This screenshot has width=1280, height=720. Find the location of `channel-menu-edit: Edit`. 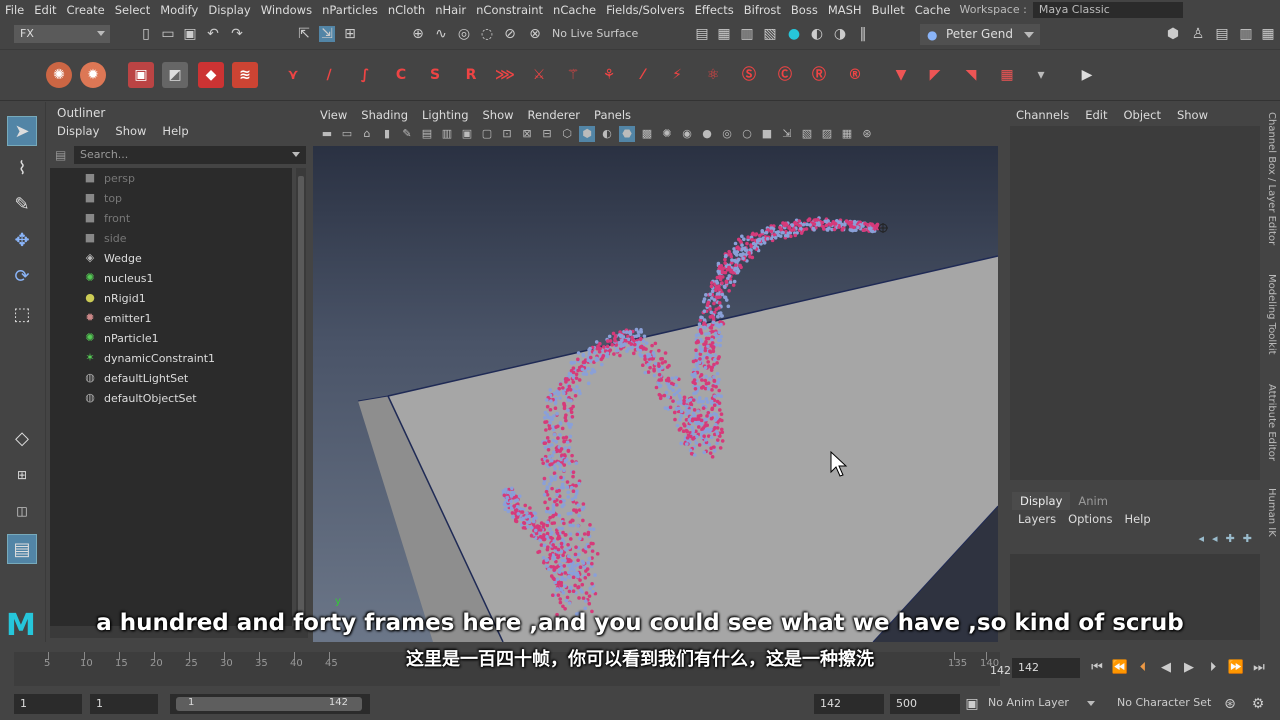

channel-menu-edit: Edit is located at coordinates (1096, 115).